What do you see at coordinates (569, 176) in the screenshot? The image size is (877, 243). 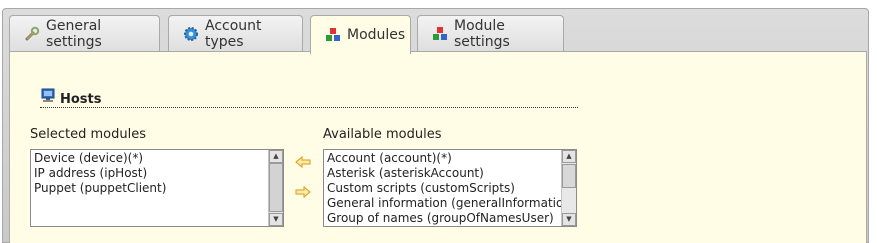 I see `scrollbar-thumb` at bounding box center [569, 176].